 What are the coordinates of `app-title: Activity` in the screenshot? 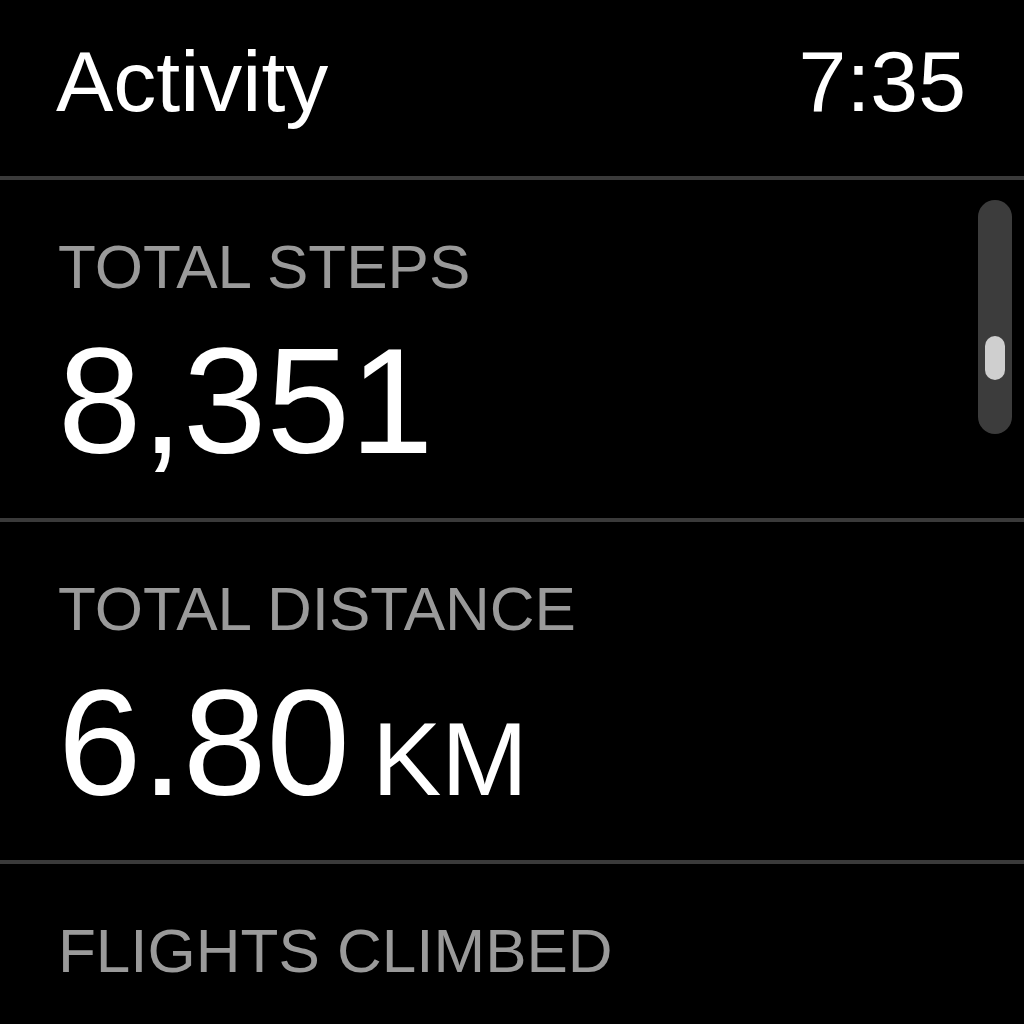 It's located at (192, 81).